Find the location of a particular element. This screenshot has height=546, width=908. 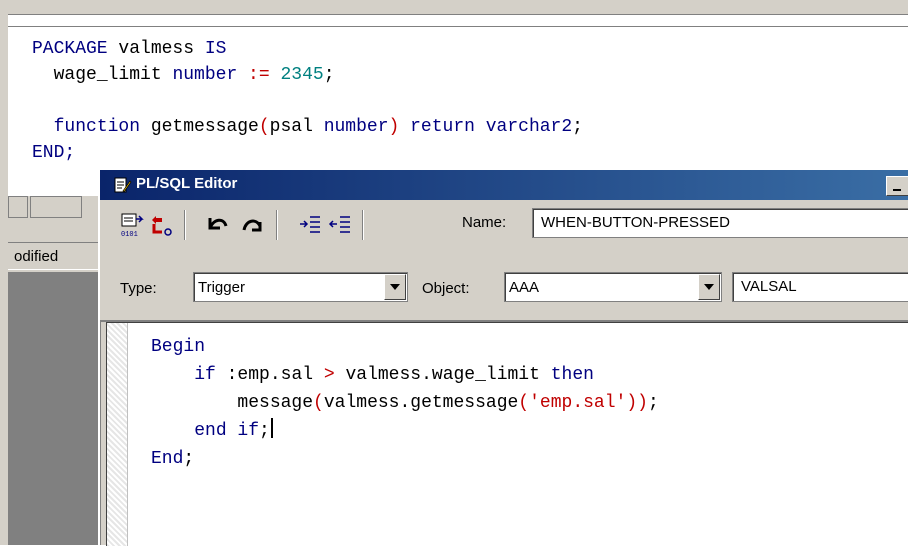

name-label: Name: is located at coordinates (484, 222).